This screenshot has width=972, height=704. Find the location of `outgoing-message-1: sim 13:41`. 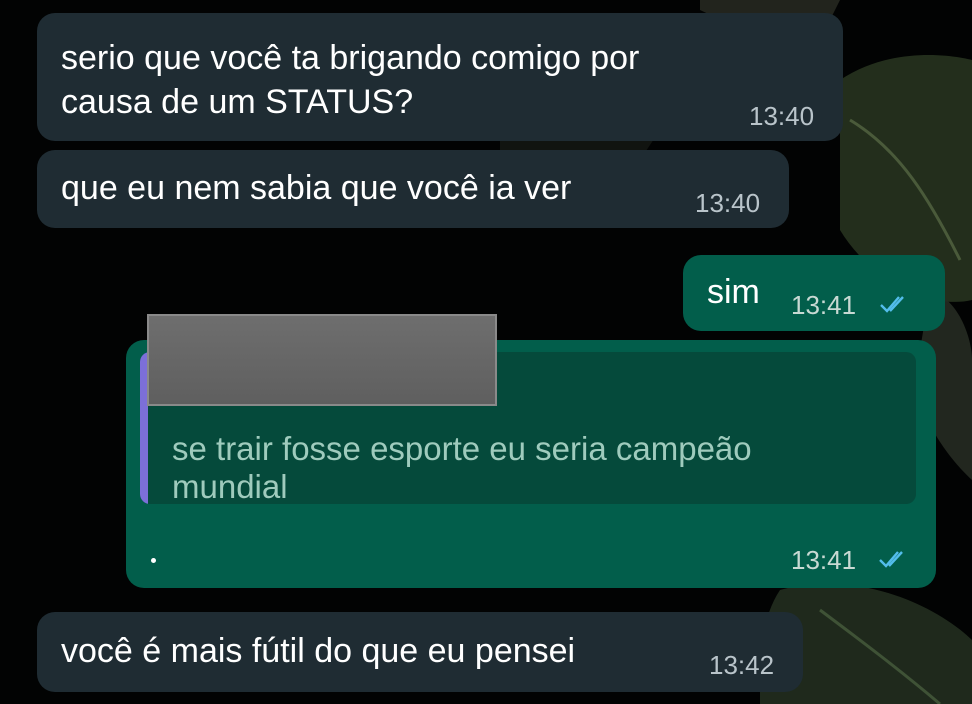

outgoing-message-1: sim 13:41 is located at coordinates (814, 293).